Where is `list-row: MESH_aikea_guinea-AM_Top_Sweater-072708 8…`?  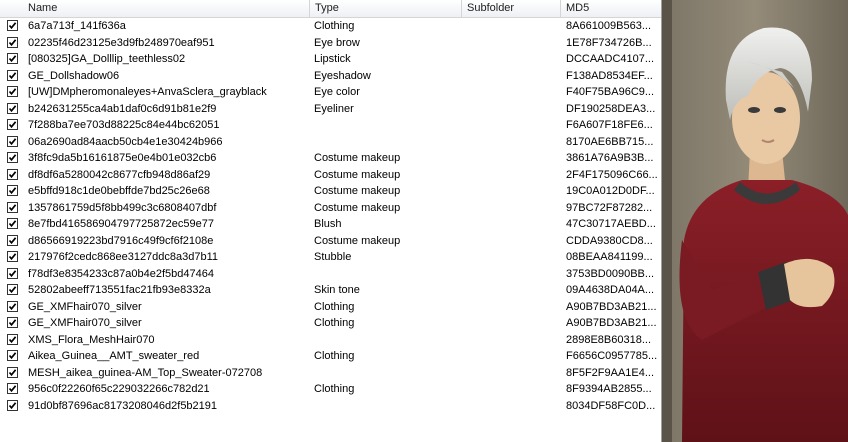
list-row: MESH_aikea_guinea-AM_Top_Sweater-072708 8… is located at coordinates (330, 373).